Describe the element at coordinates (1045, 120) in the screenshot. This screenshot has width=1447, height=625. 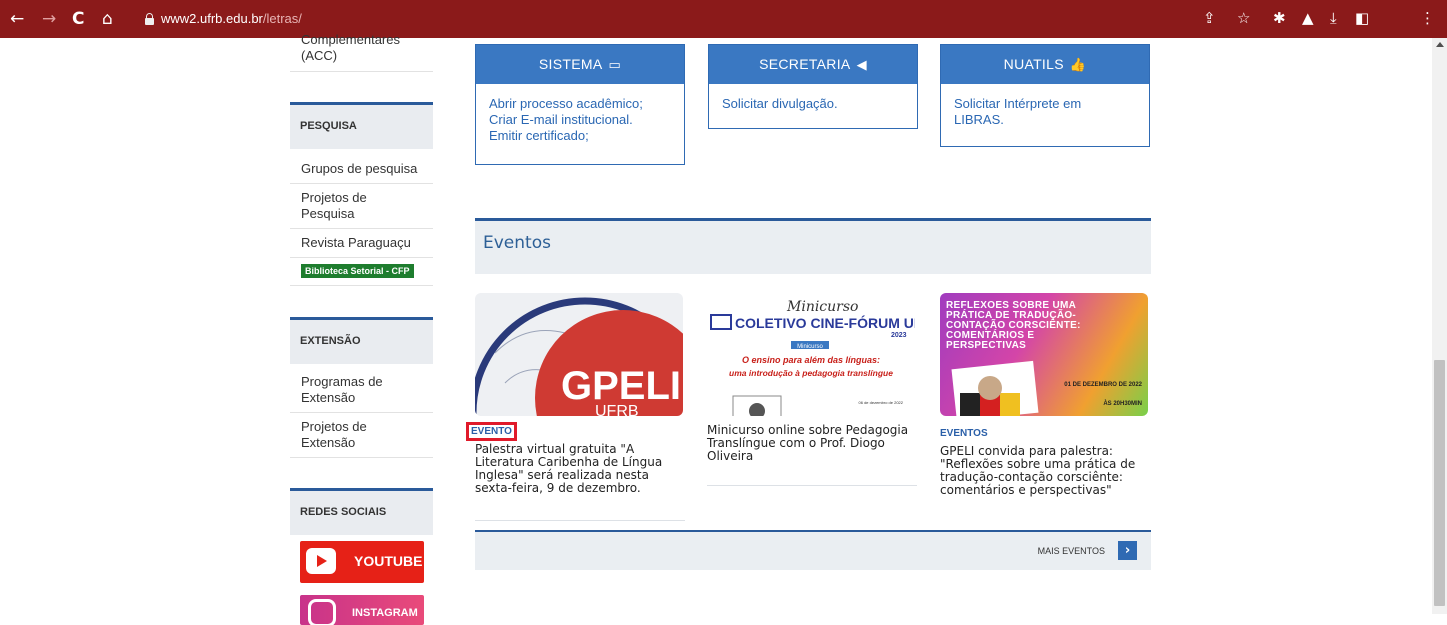
I see `service-line: LIBRAS.` at that location.